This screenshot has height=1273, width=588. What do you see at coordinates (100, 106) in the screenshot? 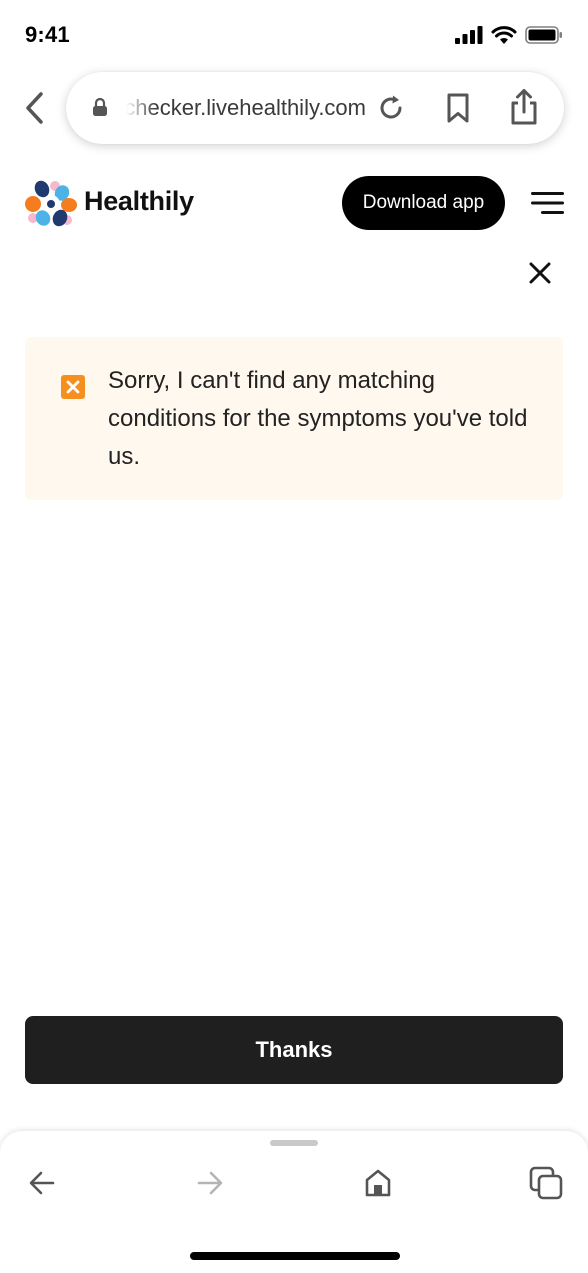
I see `lock-icon` at bounding box center [100, 106].